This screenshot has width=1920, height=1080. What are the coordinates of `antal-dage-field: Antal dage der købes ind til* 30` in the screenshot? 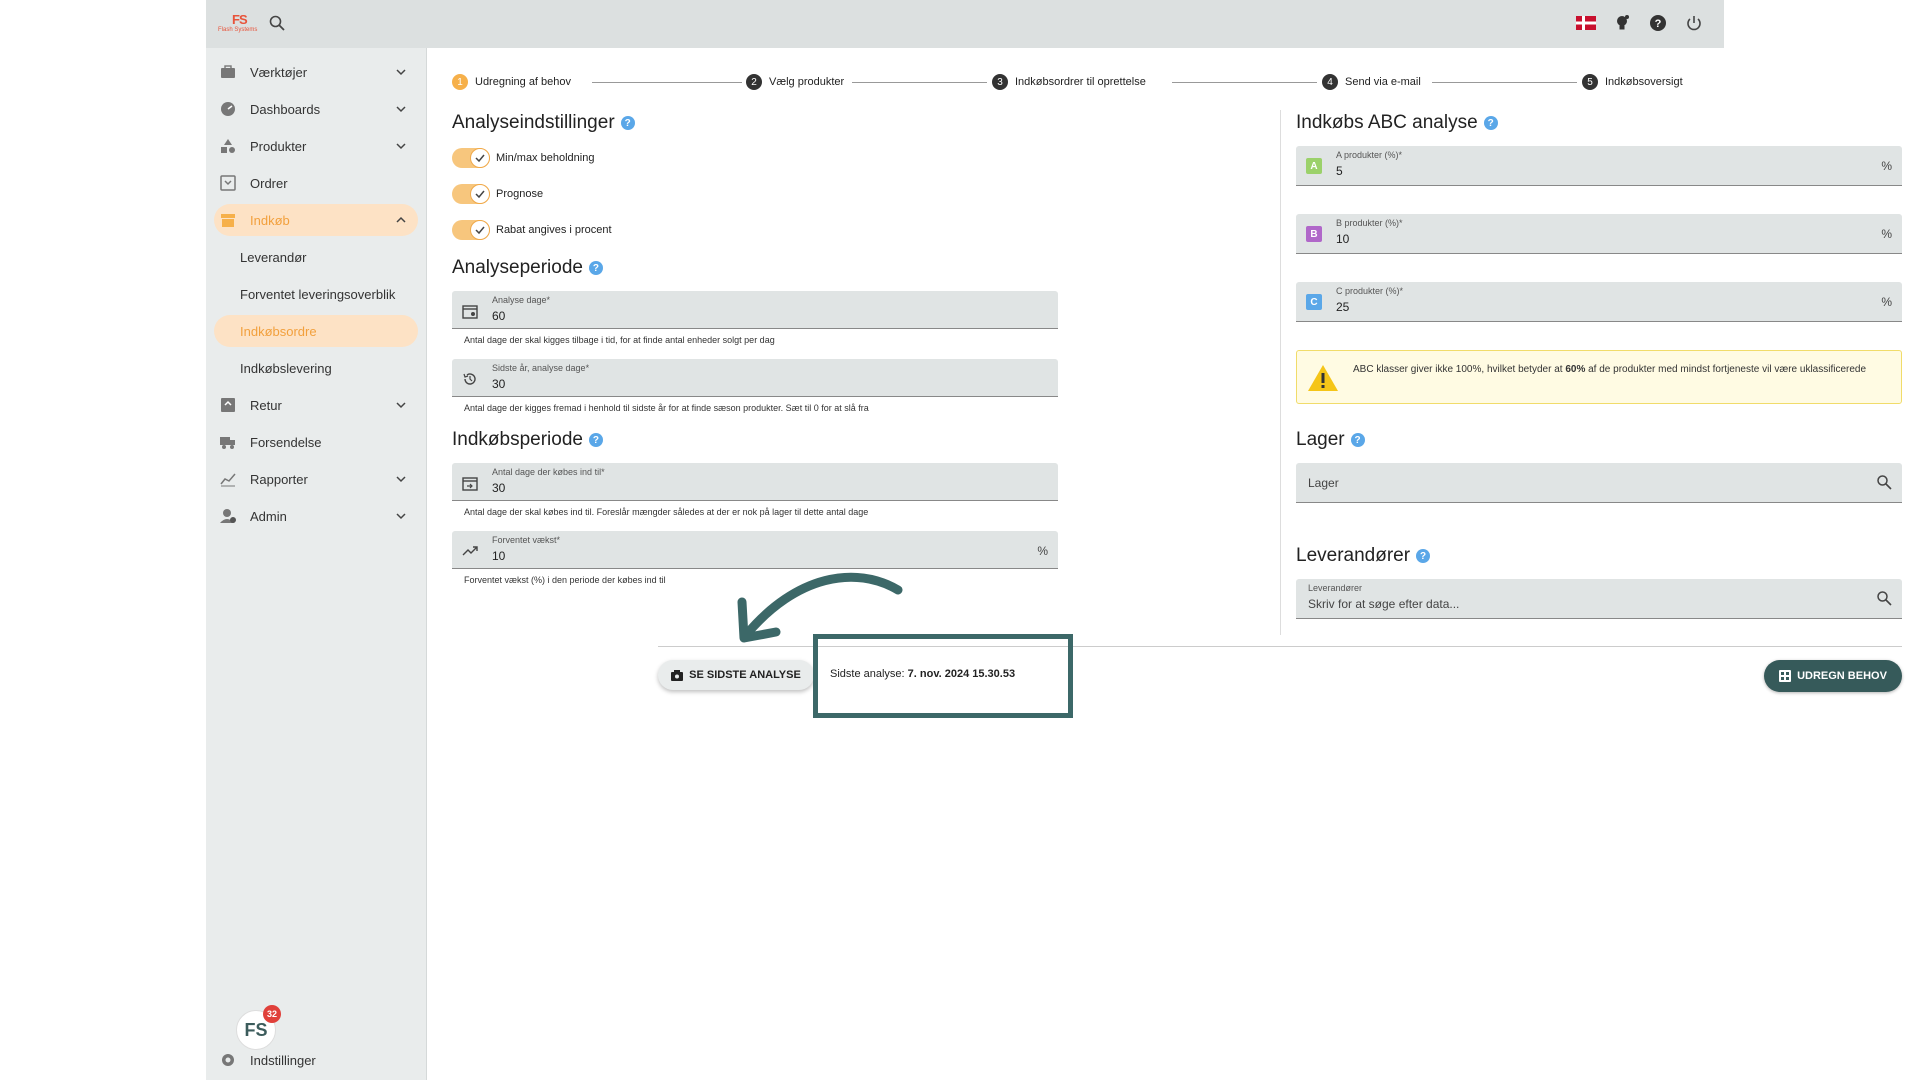 It's located at (755, 482).